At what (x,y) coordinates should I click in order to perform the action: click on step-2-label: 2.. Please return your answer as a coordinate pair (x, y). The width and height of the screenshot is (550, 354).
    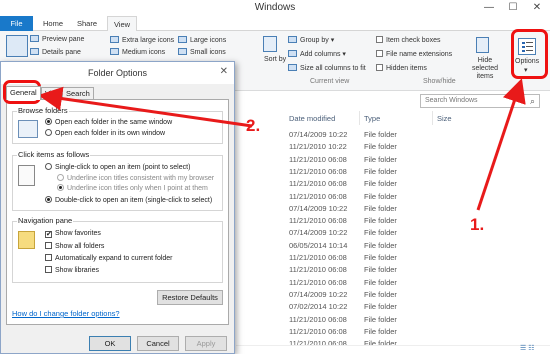
    Looking at the image, I should click on (253, 125).